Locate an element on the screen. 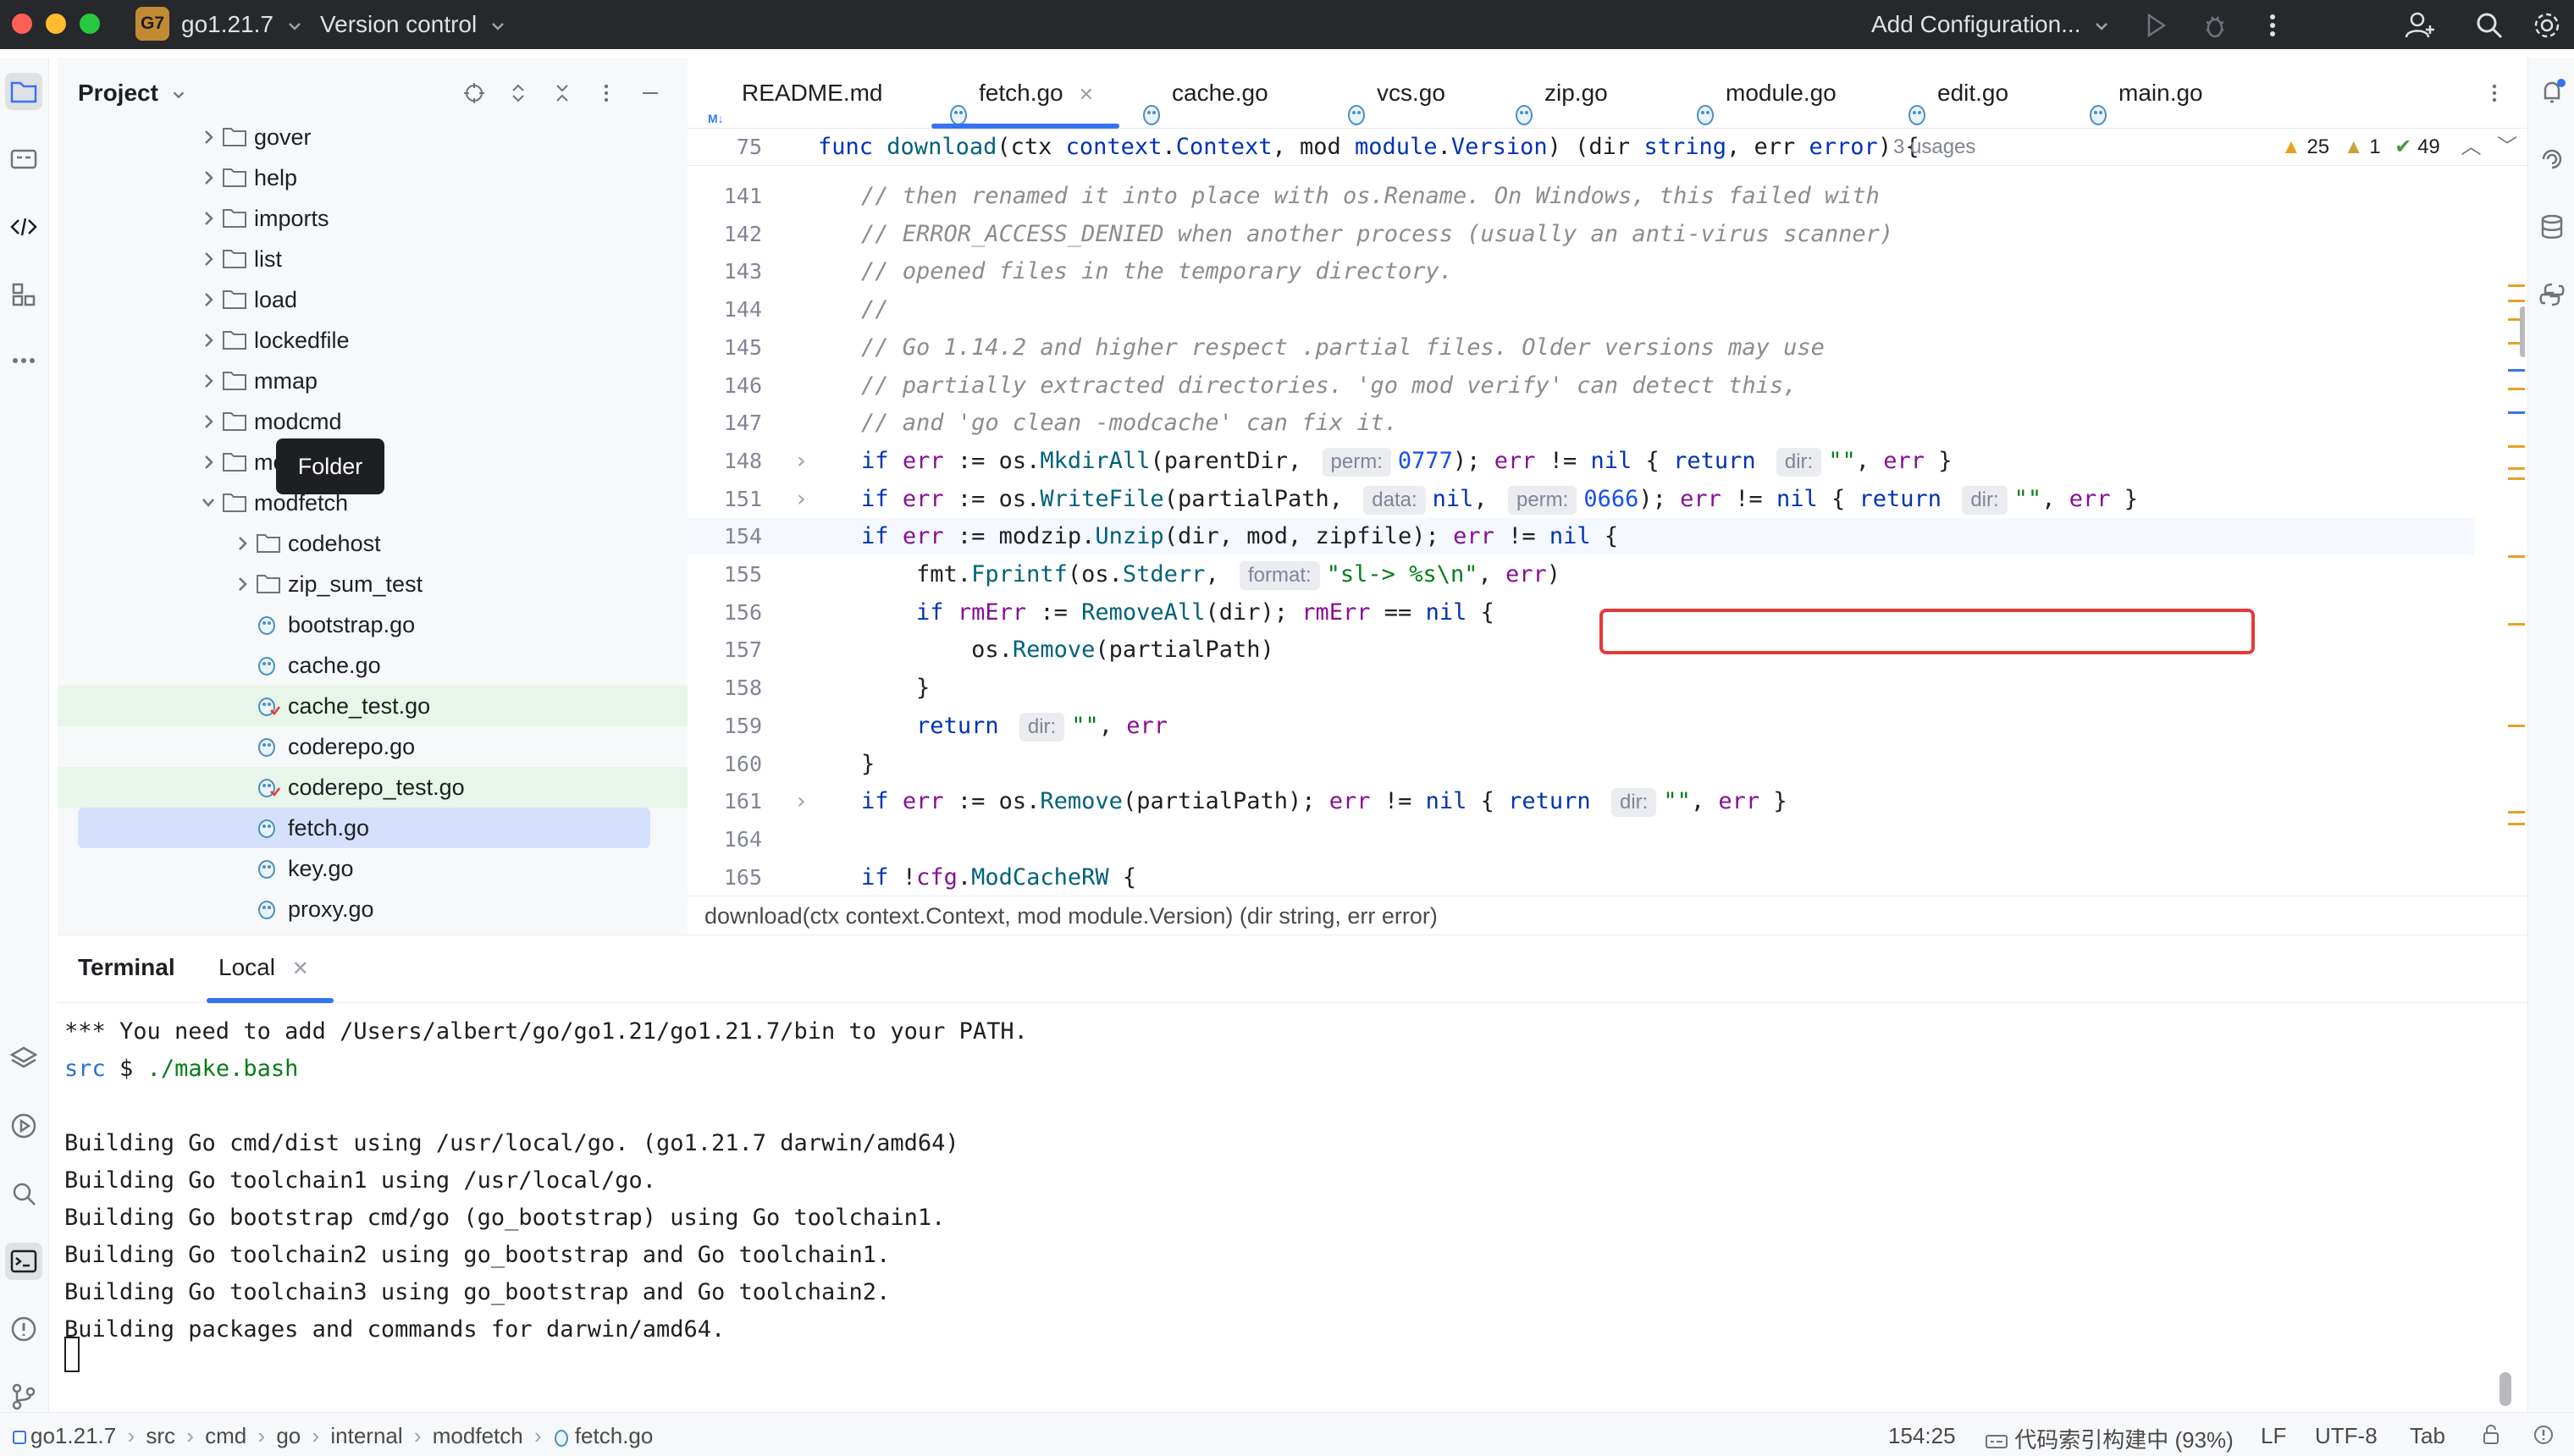 This screenshot has height=1456, width=2574. line-number: 146 is located at coordinates (737, 386).